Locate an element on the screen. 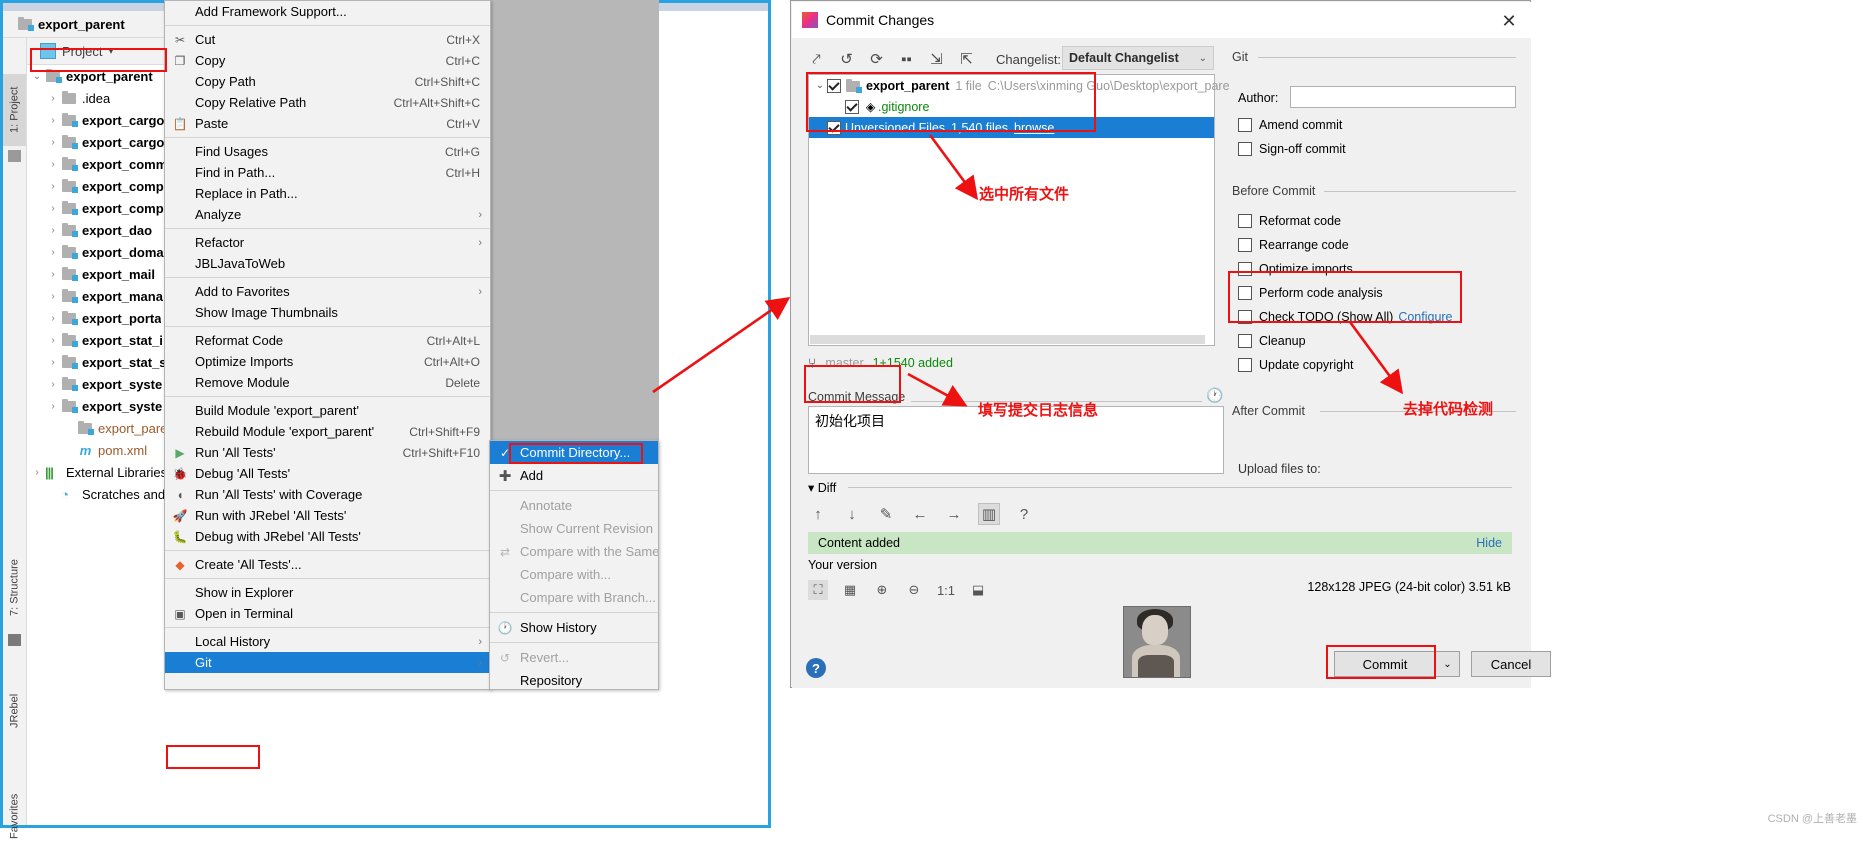 Image resolution: width=1863 pixels, height=856 pixels. annotation-text: 填写提交日志信息 is located at coordinates (1038, 410).